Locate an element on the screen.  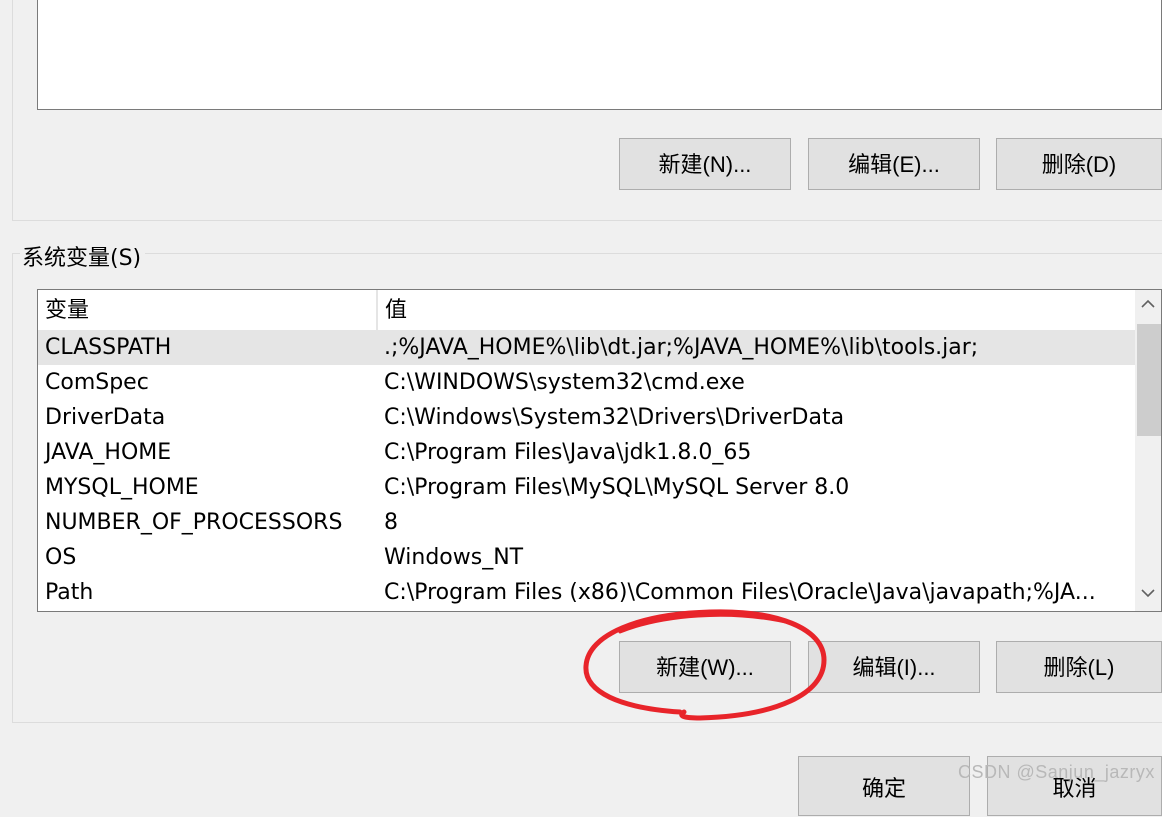
user-delete-button: 删除(D) is located at coordinates (1079, 164).